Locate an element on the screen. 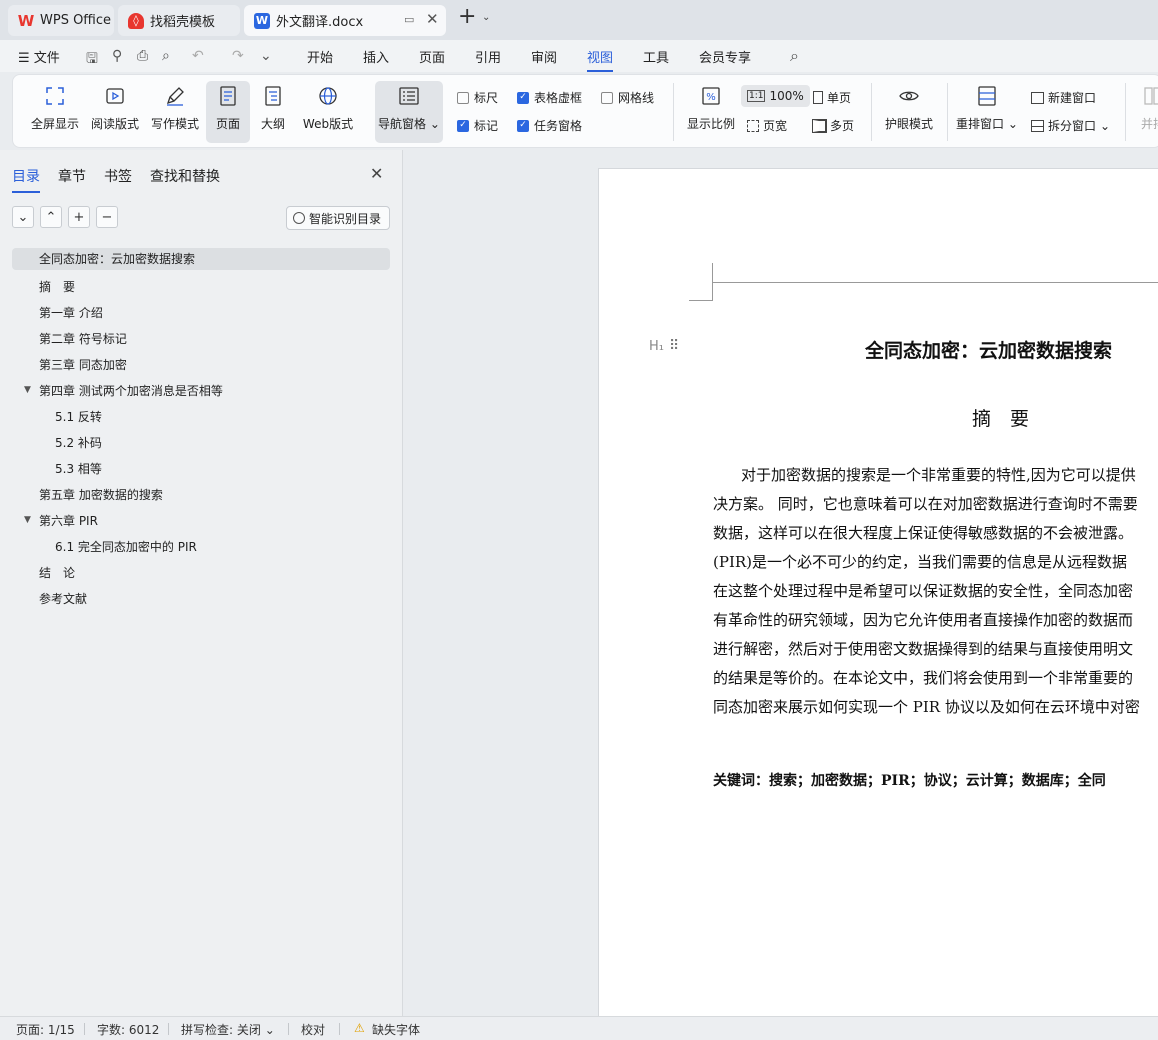  page-view-icon is located at coordinates (228, 96).